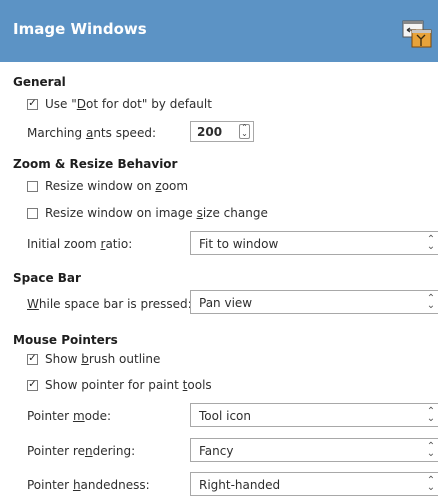 The height and width of the screenshot is (497, 438). I want to click on page-title: Image Windows, so click(80, 29).